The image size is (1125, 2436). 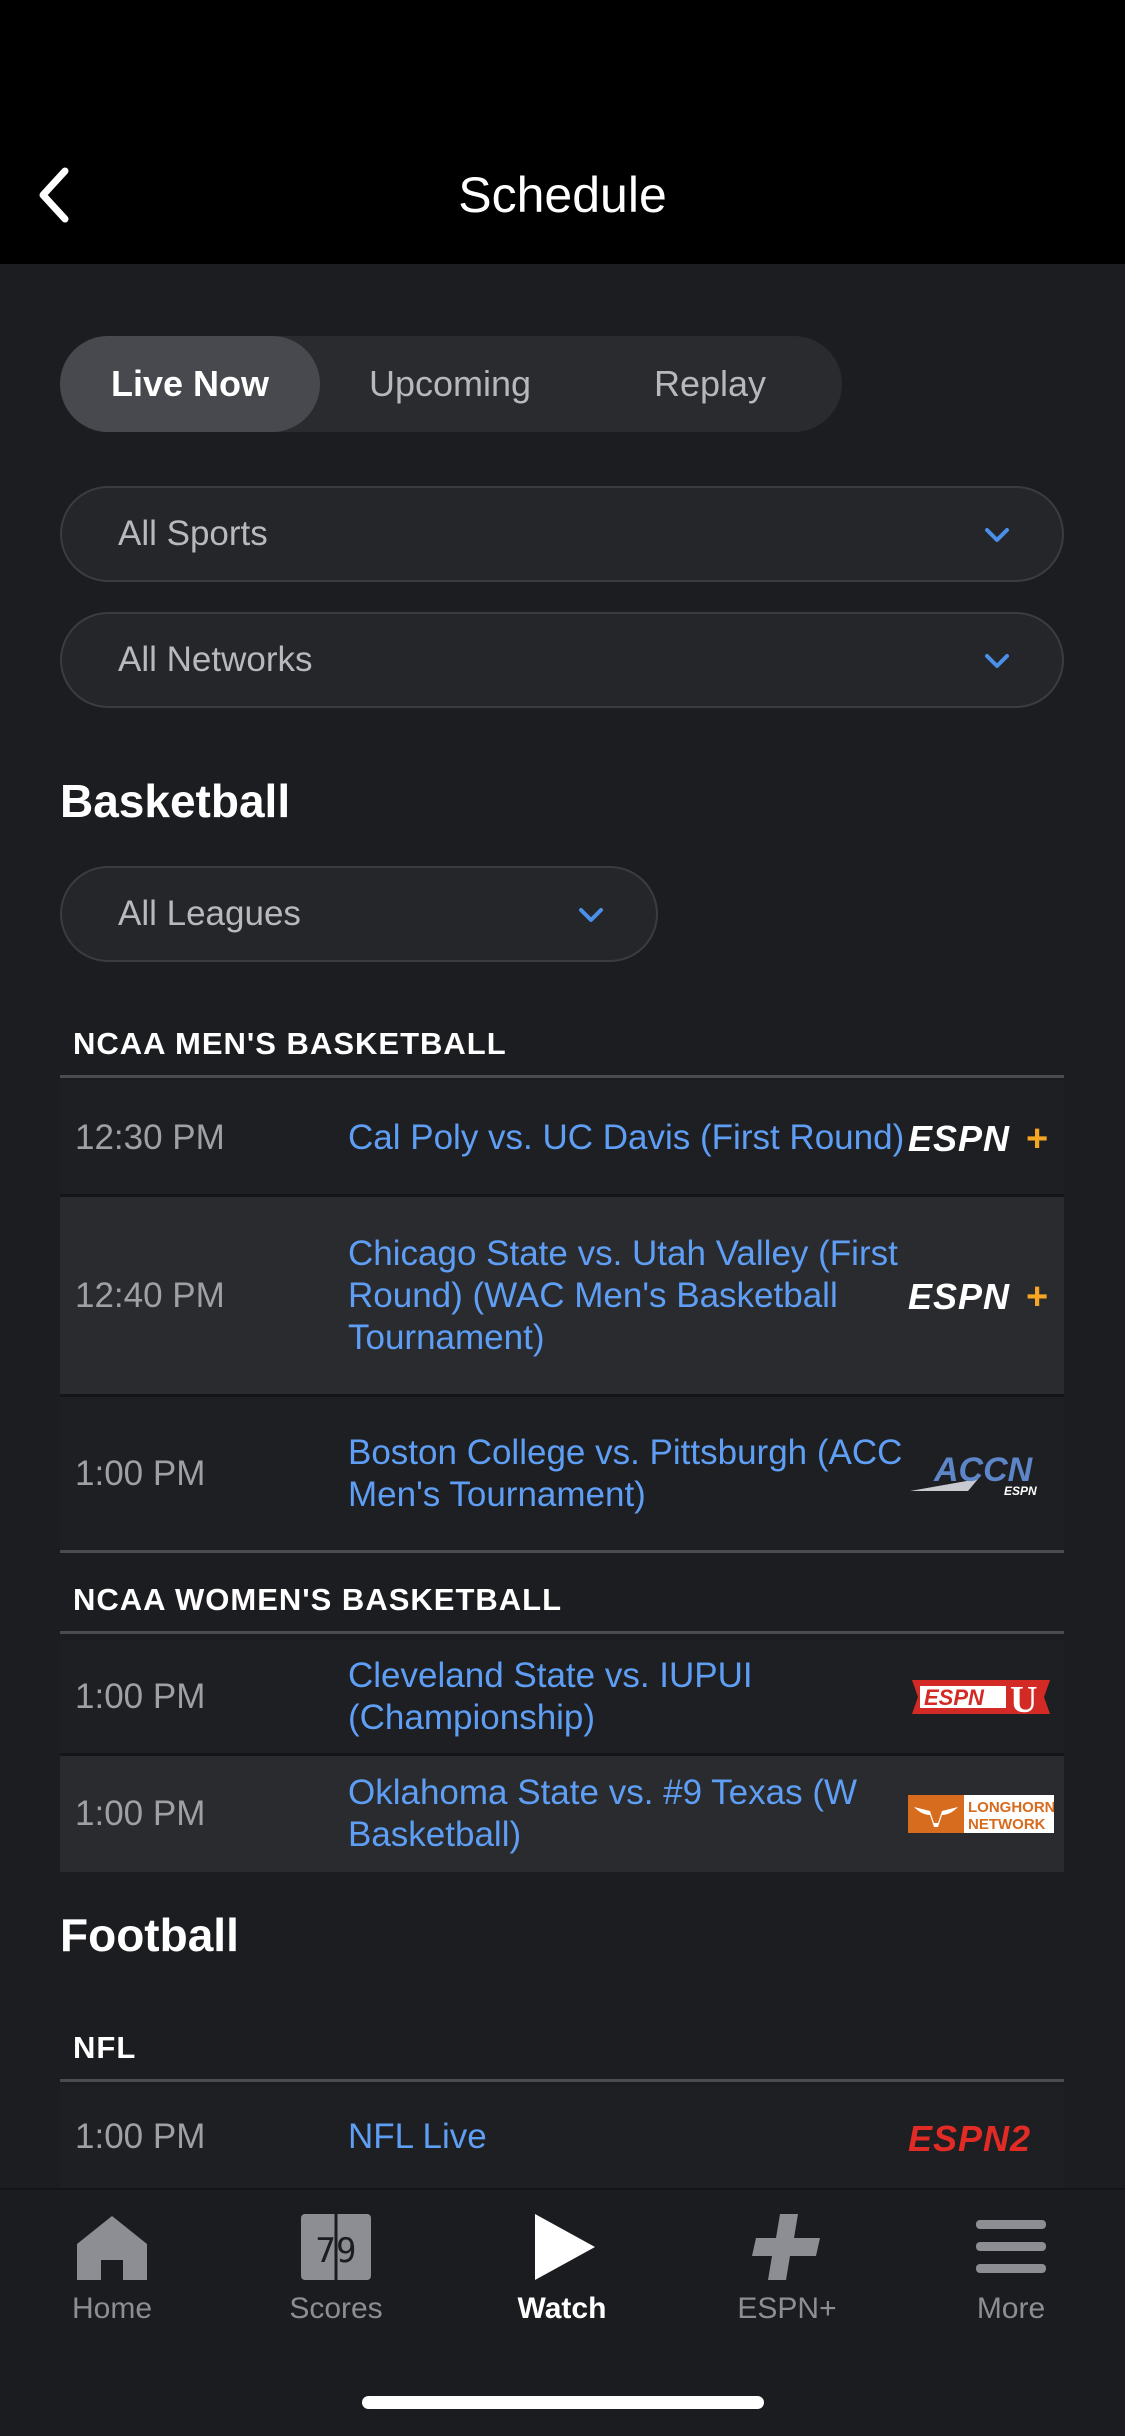 What do you see at coordinates (565, 2247) in the screenshot?
I see `play-icon` at bounding box center [565, 2247].